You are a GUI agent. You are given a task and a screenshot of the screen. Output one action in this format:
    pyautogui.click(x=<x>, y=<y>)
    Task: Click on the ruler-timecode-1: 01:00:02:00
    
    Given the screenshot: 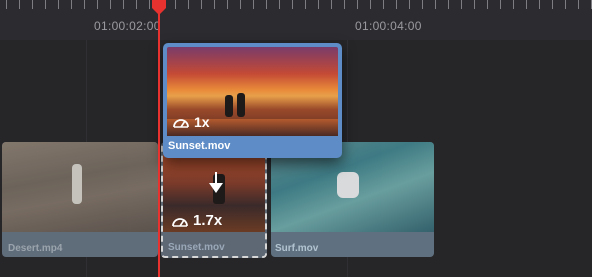 What is the action you would take?
    pyautogui.click(x=127, y=26)
    